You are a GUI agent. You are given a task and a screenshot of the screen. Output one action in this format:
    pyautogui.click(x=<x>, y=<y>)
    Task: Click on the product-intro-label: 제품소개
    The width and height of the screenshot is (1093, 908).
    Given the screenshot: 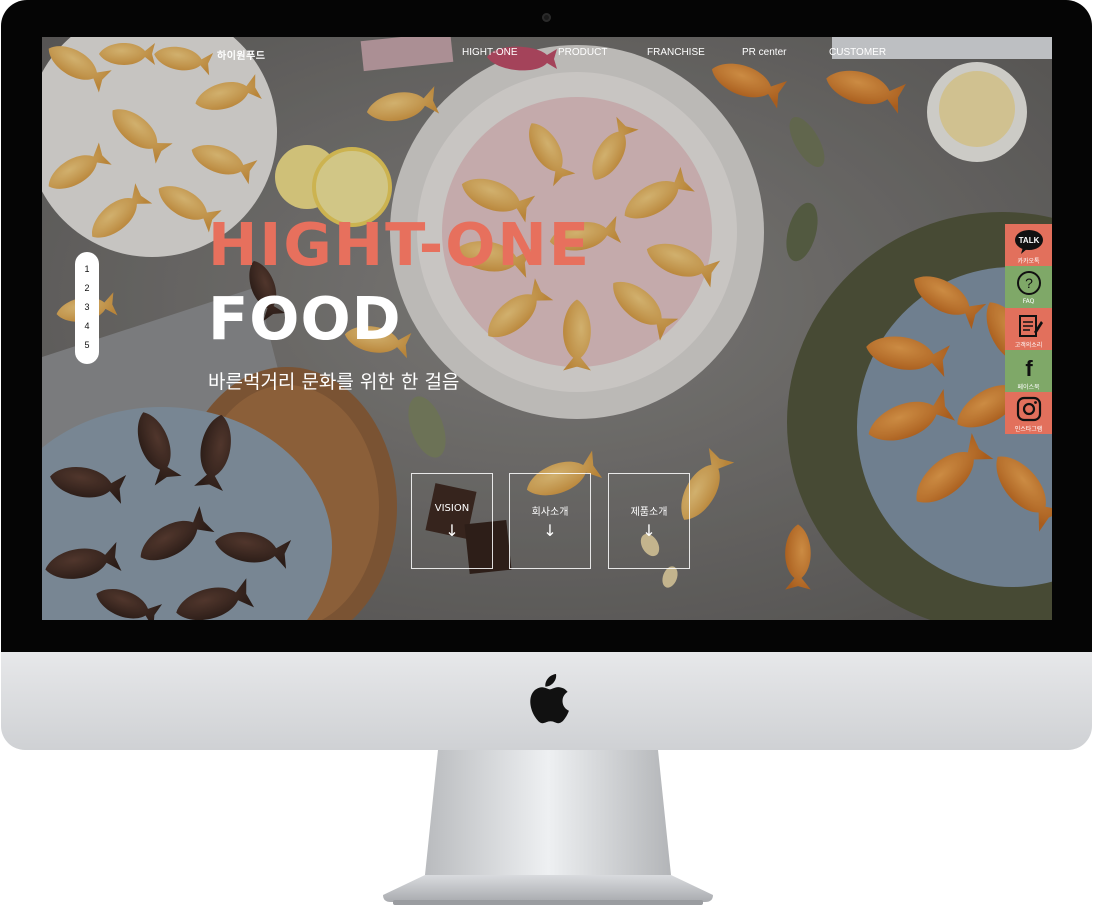 What is the action you would take?
    pyautogui.click(x=649, y=512)
    